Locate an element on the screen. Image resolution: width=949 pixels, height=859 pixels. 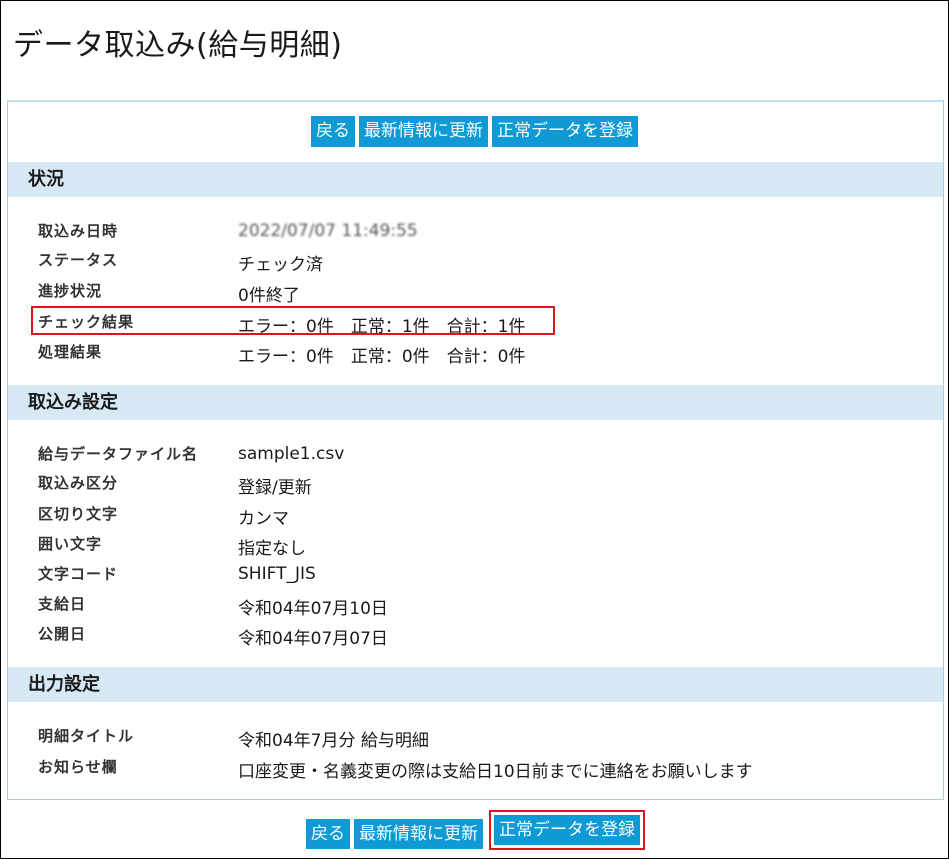
register-button-highlight: 正常データを登録 is located at coordinates (567, 830).